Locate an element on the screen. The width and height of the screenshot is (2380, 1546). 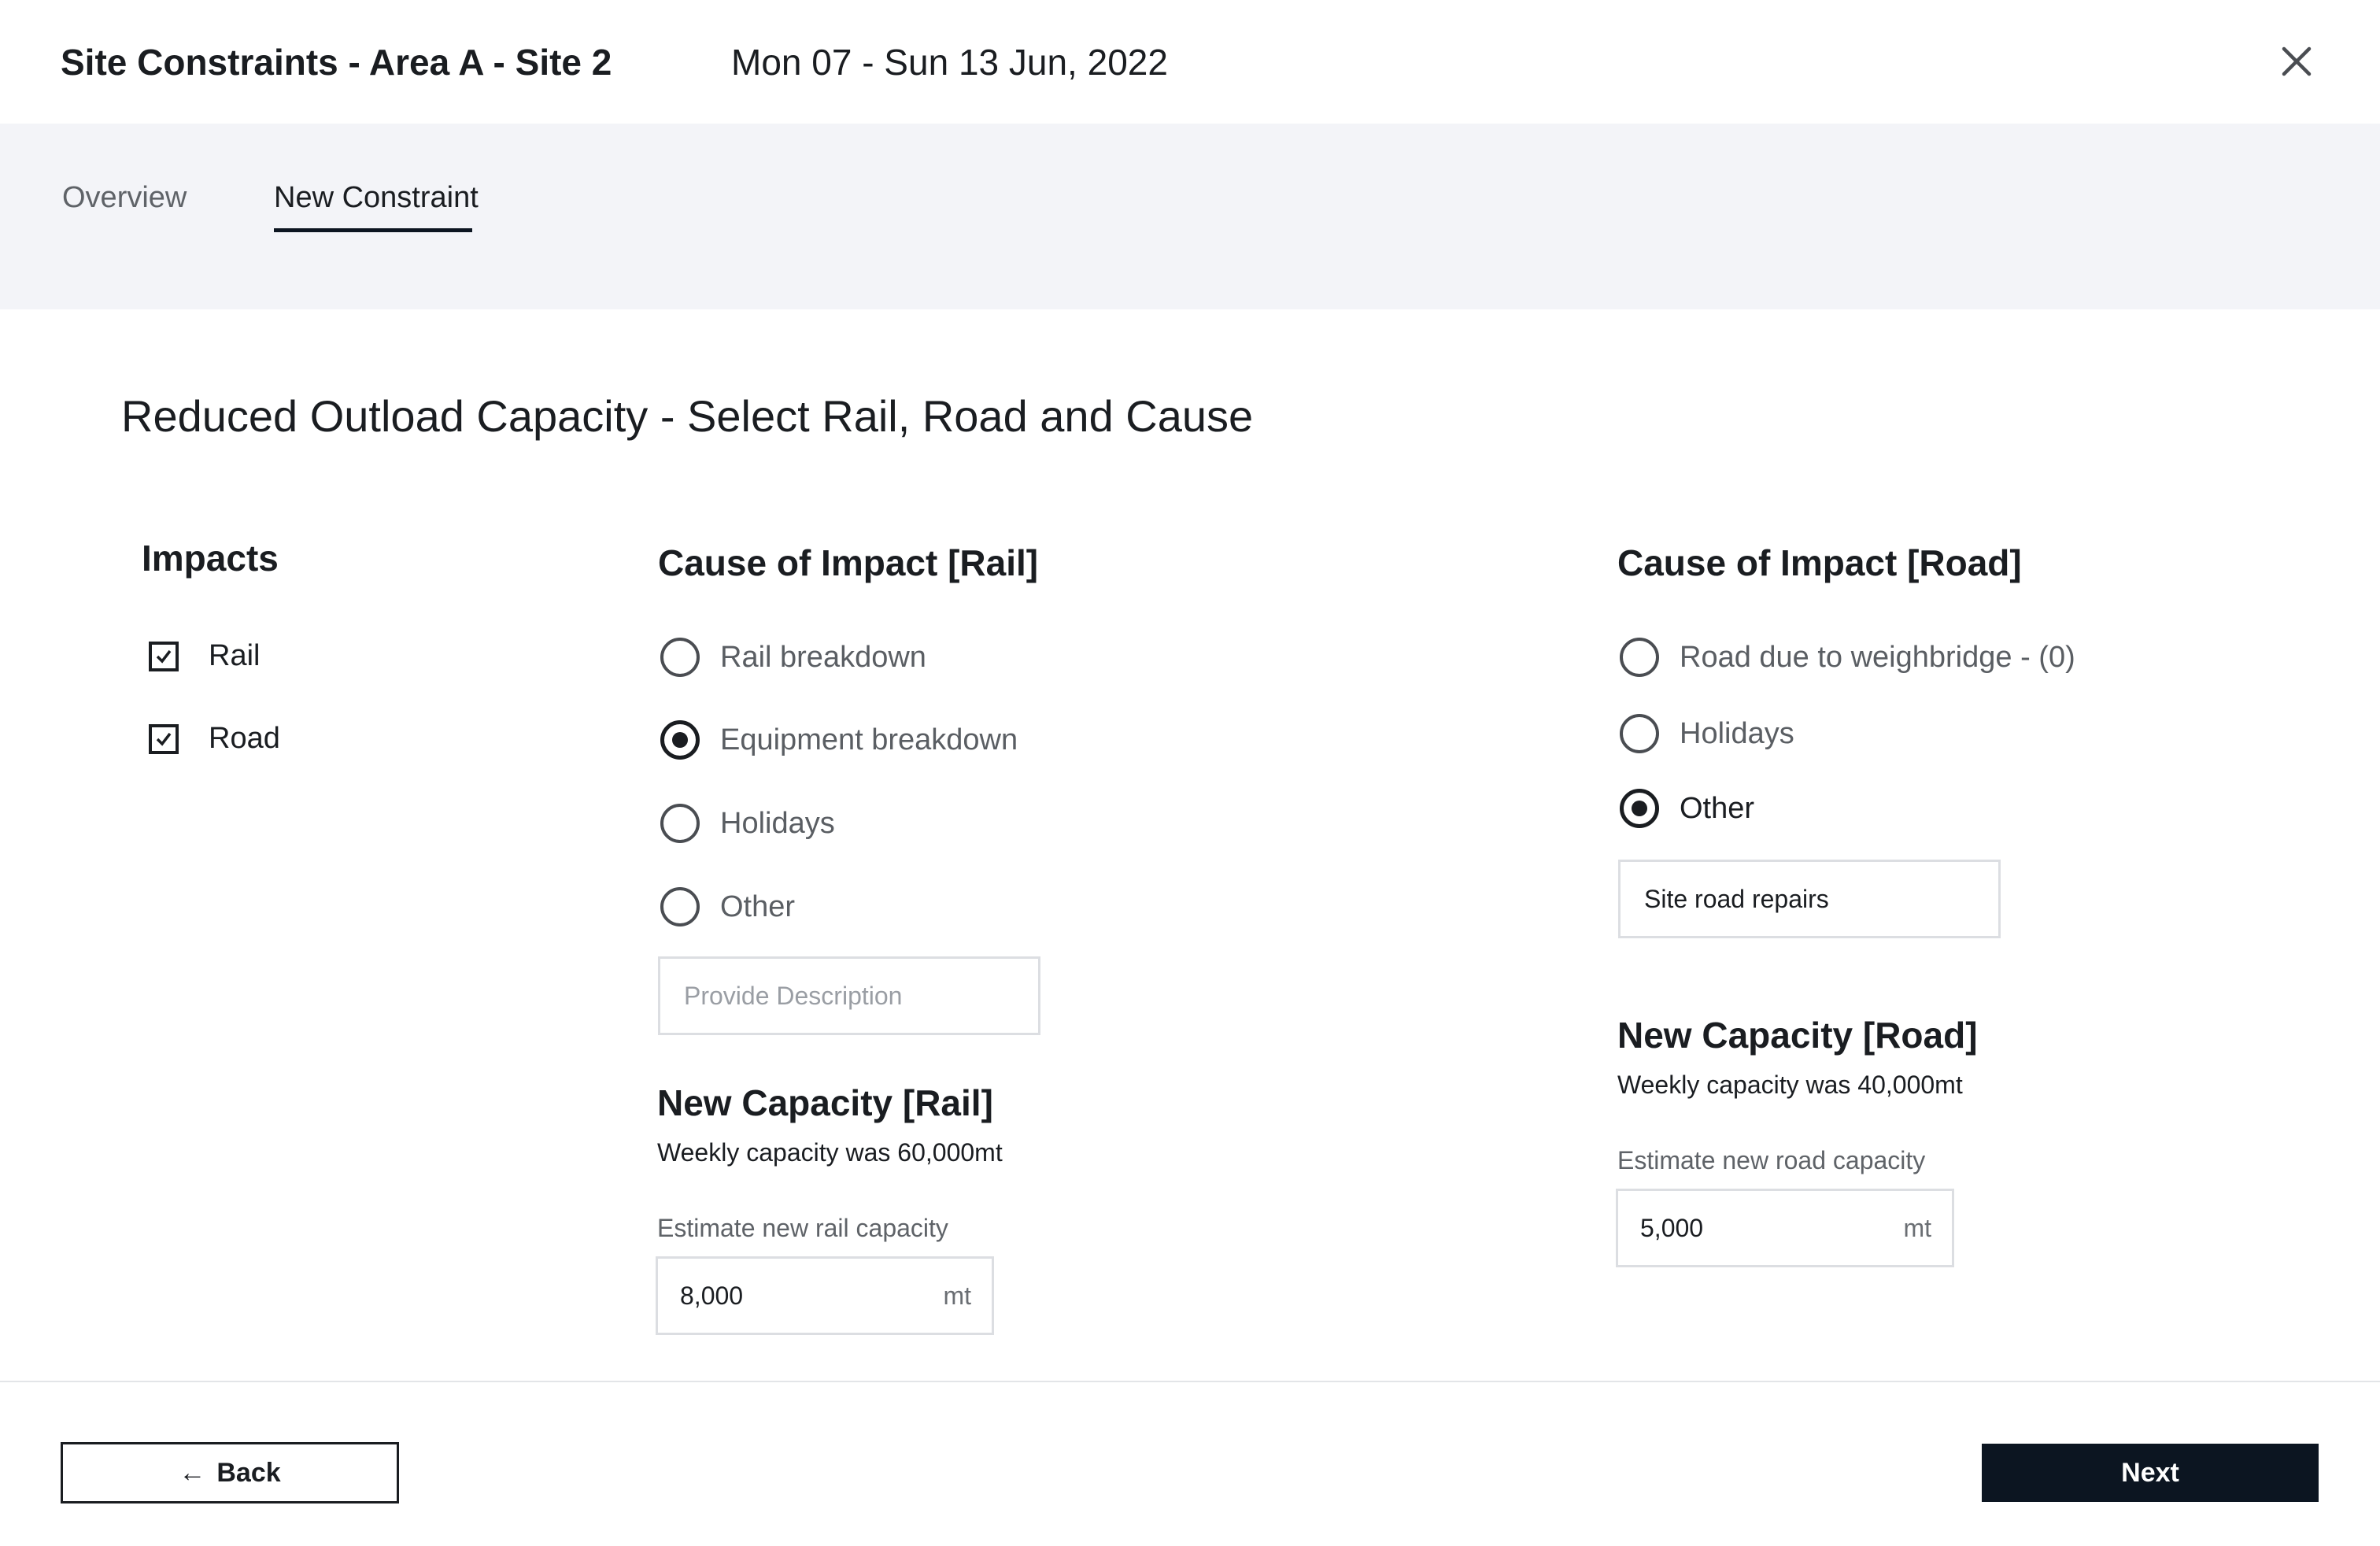
impacts-heading: Impacts is located at coordinates (210, 558).